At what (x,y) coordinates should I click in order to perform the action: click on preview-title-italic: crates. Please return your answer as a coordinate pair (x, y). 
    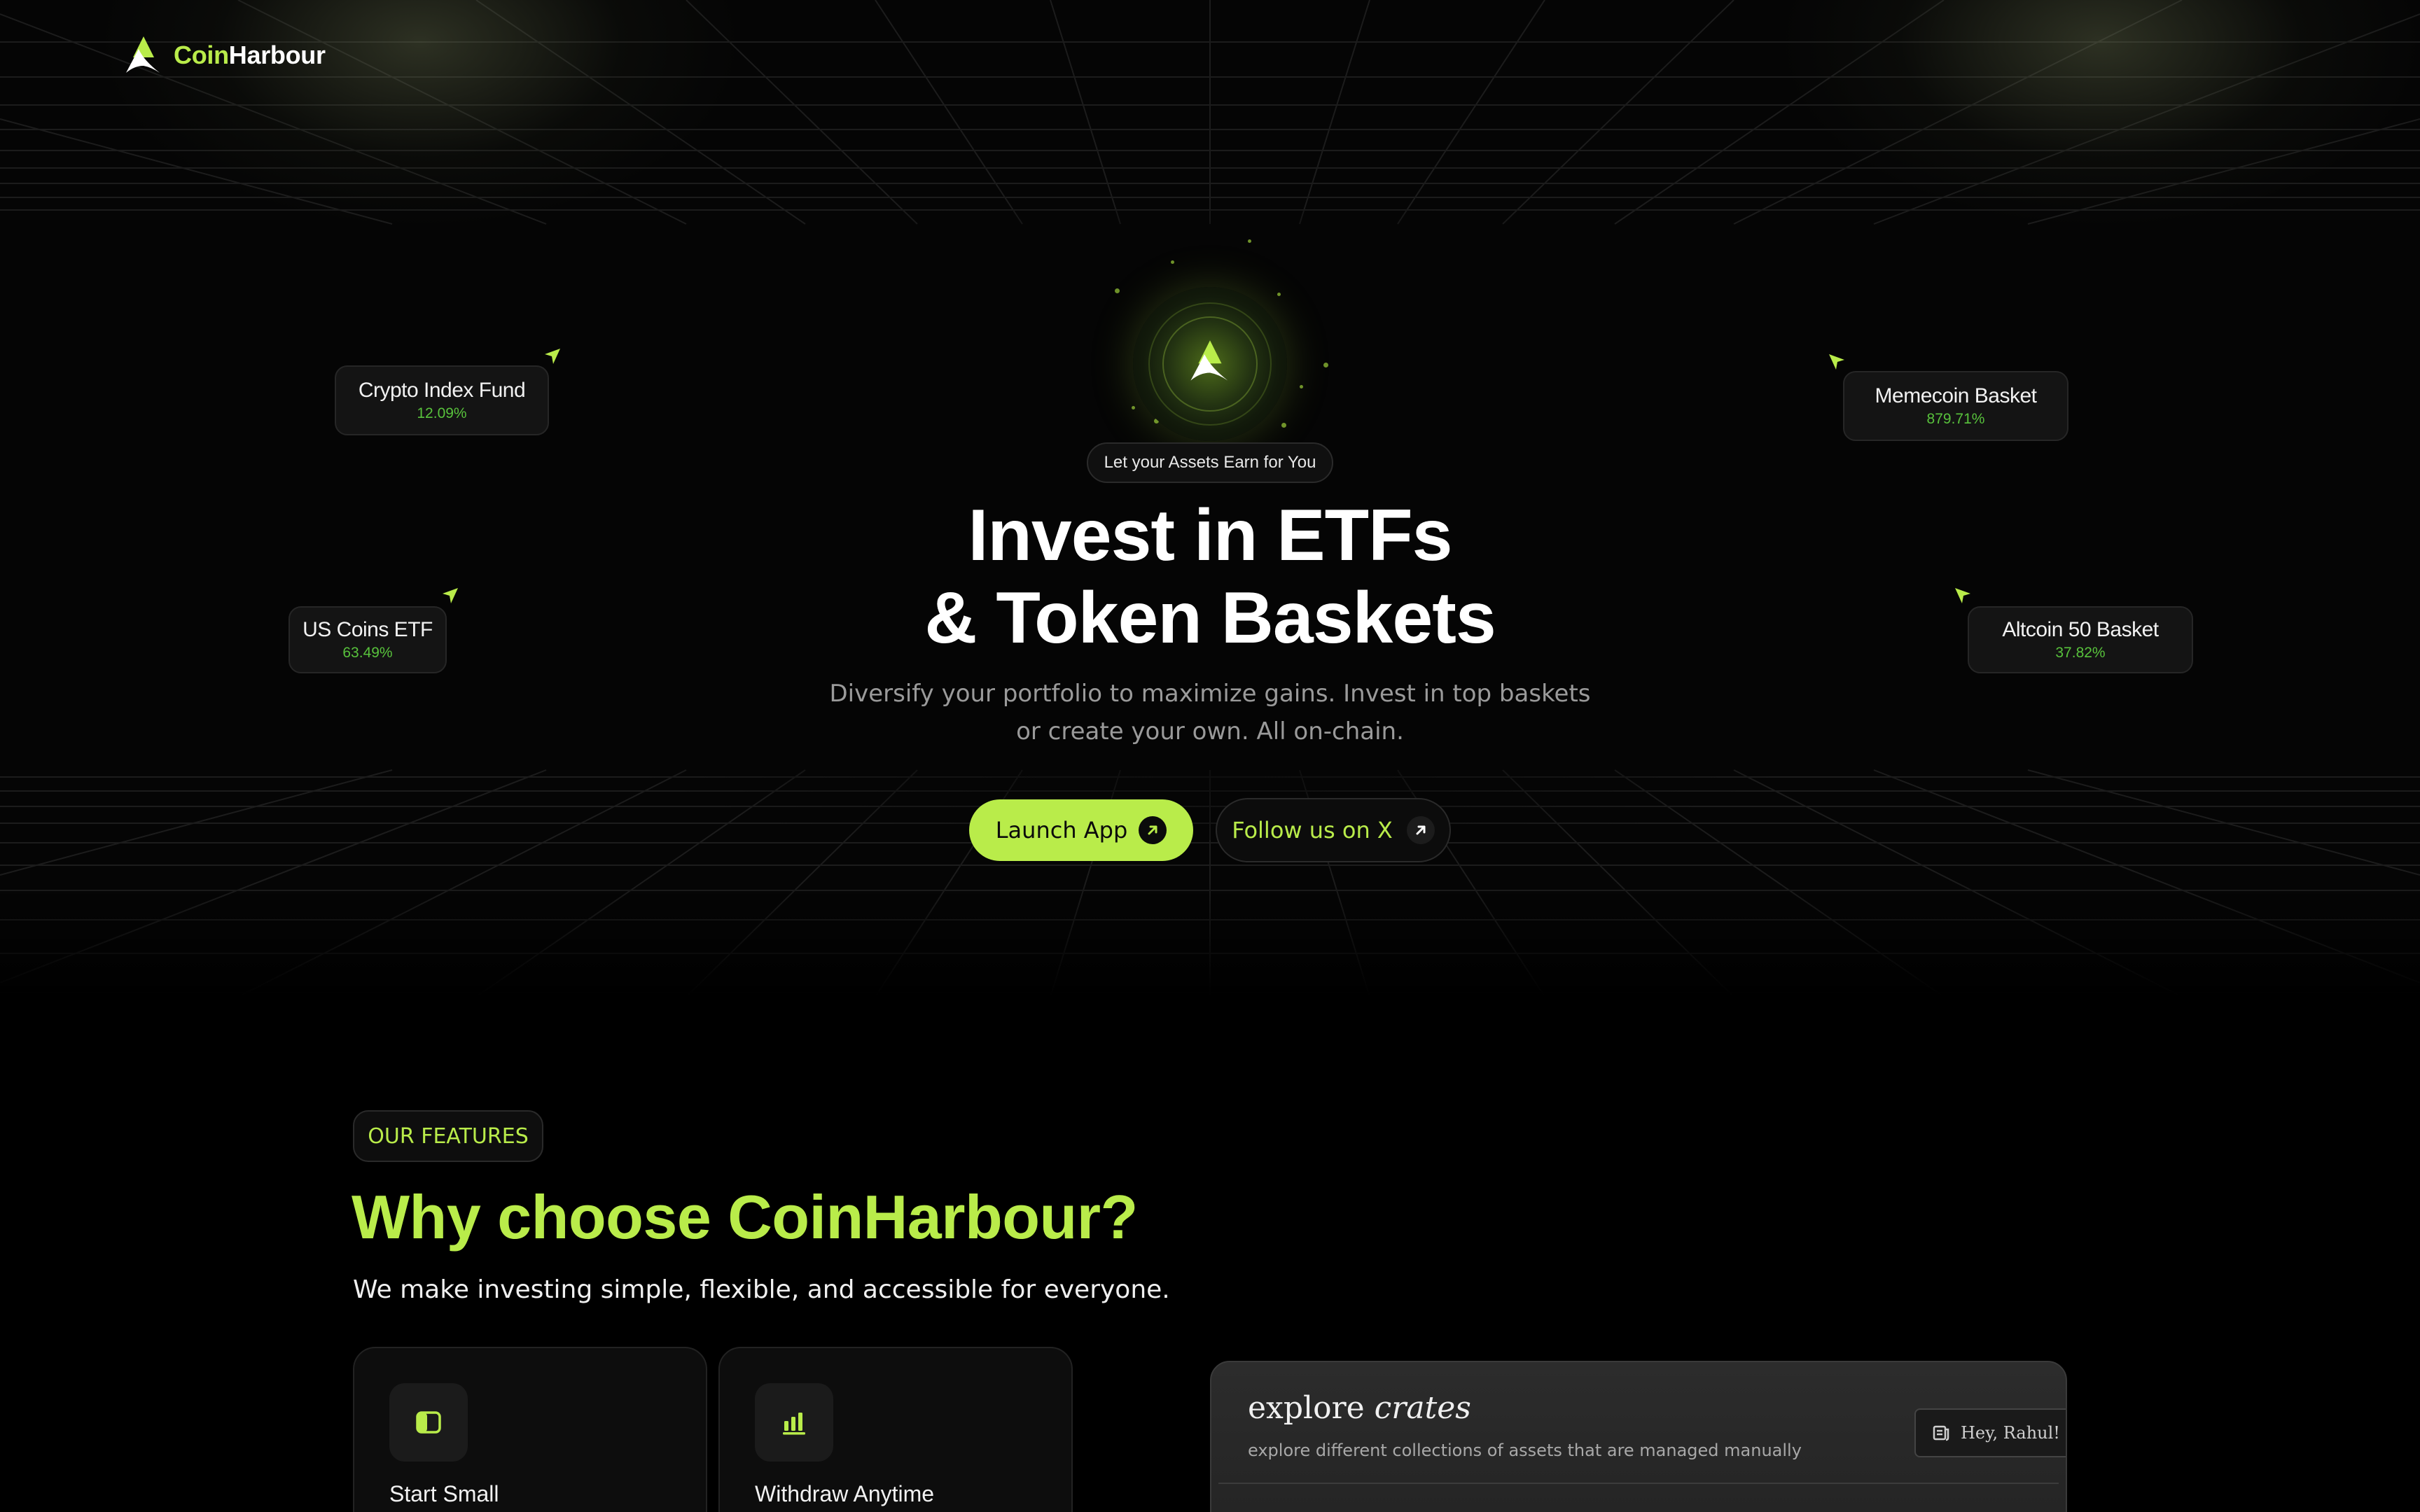
    Looking at the image, I should click on (1422, 1408).